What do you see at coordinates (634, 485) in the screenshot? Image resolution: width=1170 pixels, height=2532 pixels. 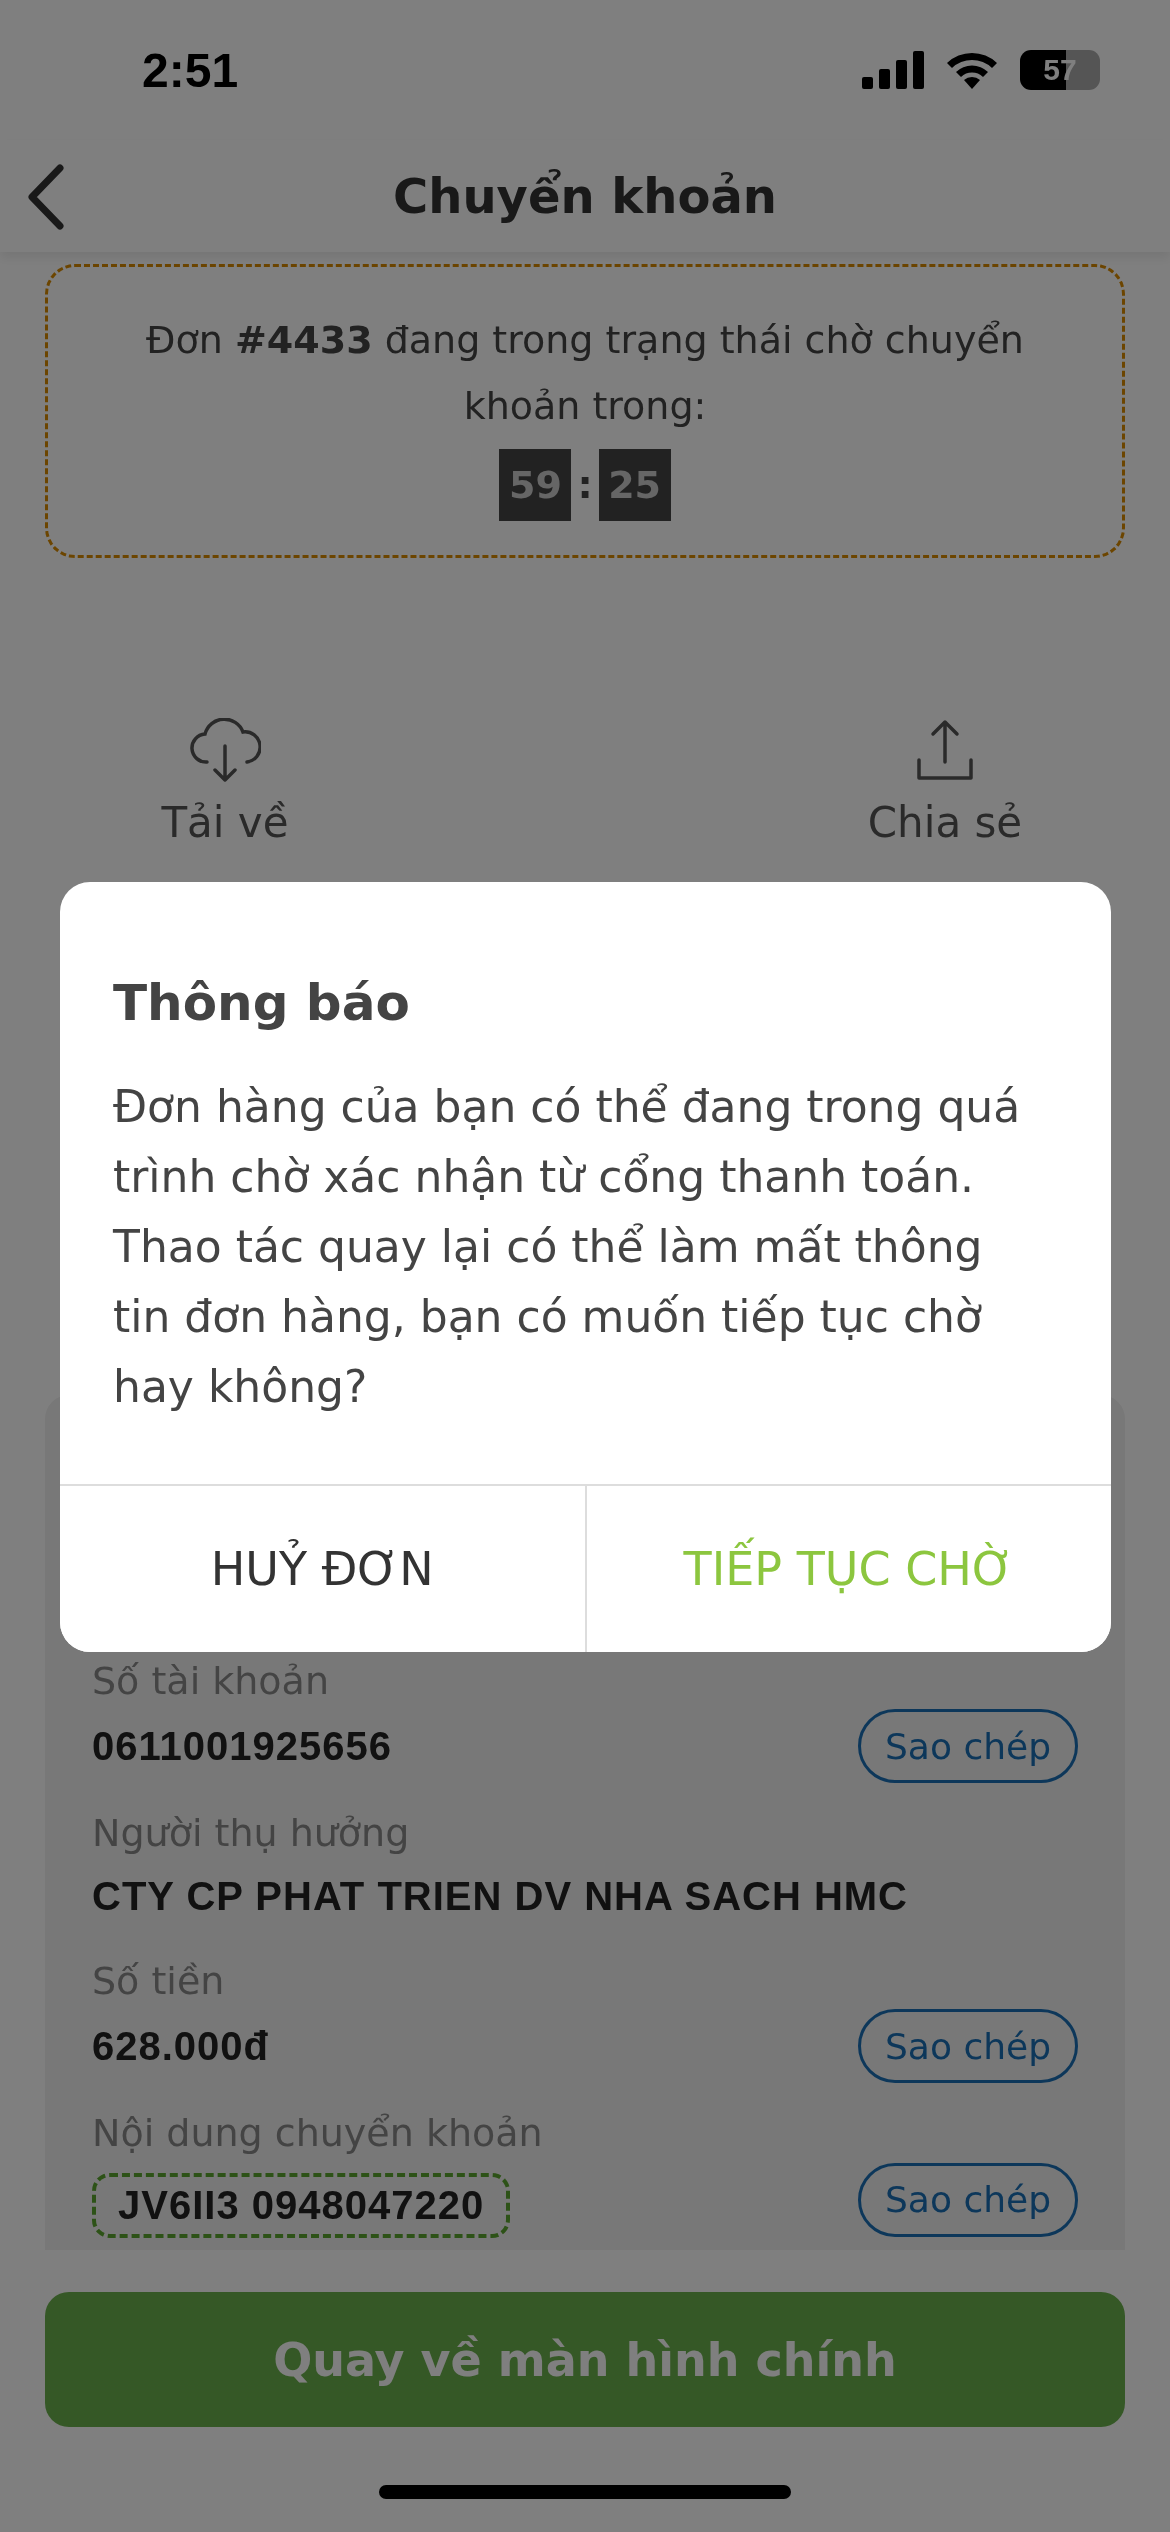 I see `countdown-box: 25` at bounding box center [634, 485].